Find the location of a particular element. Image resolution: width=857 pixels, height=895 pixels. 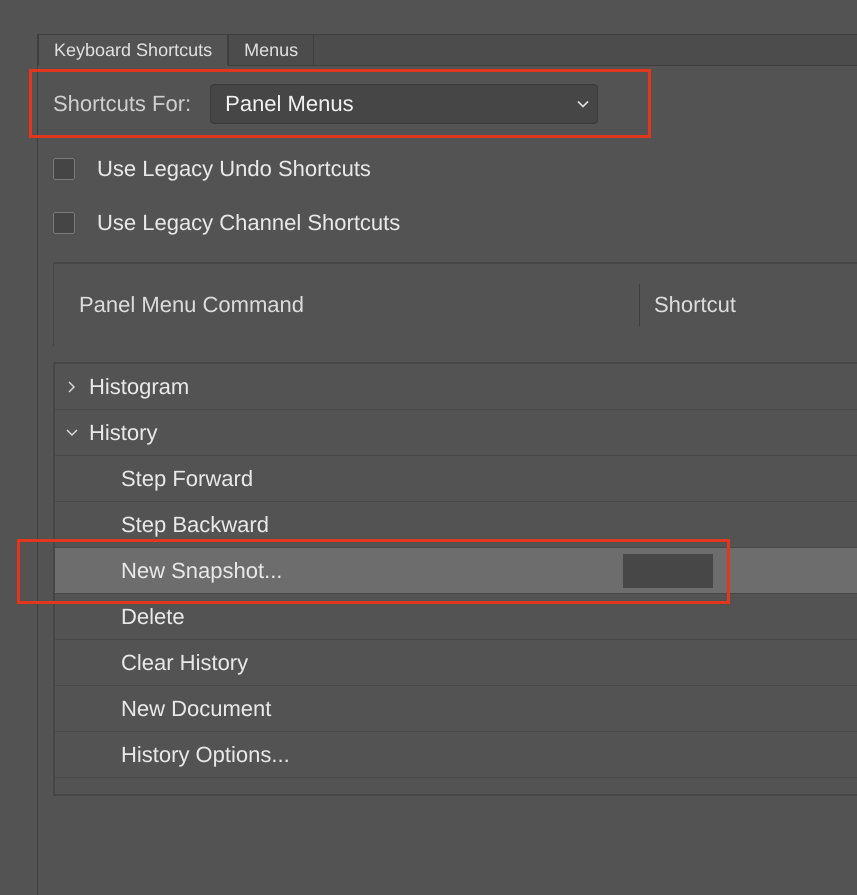

column-header: Shortcut is located at coordinates (695, 305).